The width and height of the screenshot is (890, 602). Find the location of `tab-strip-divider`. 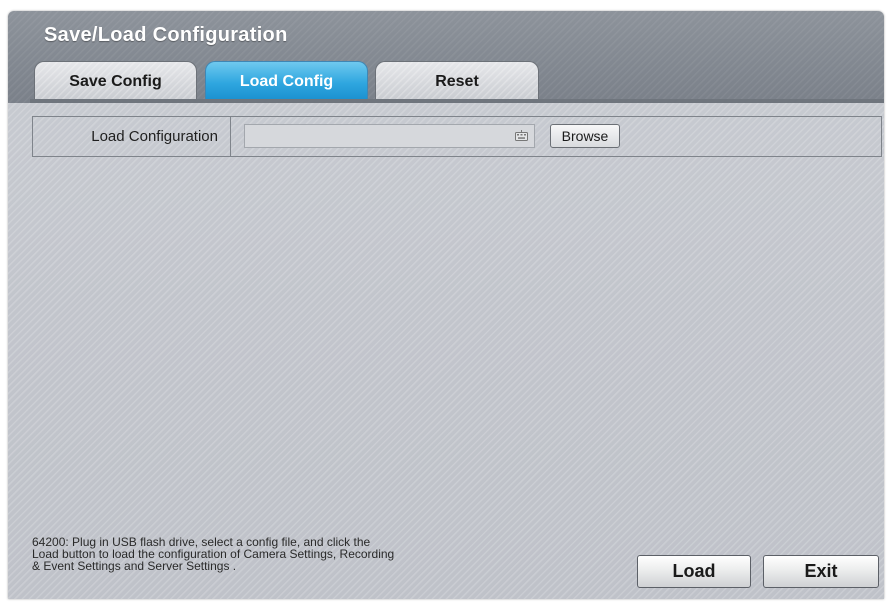

tab-strip-divider is located at coordinates (457, 101).